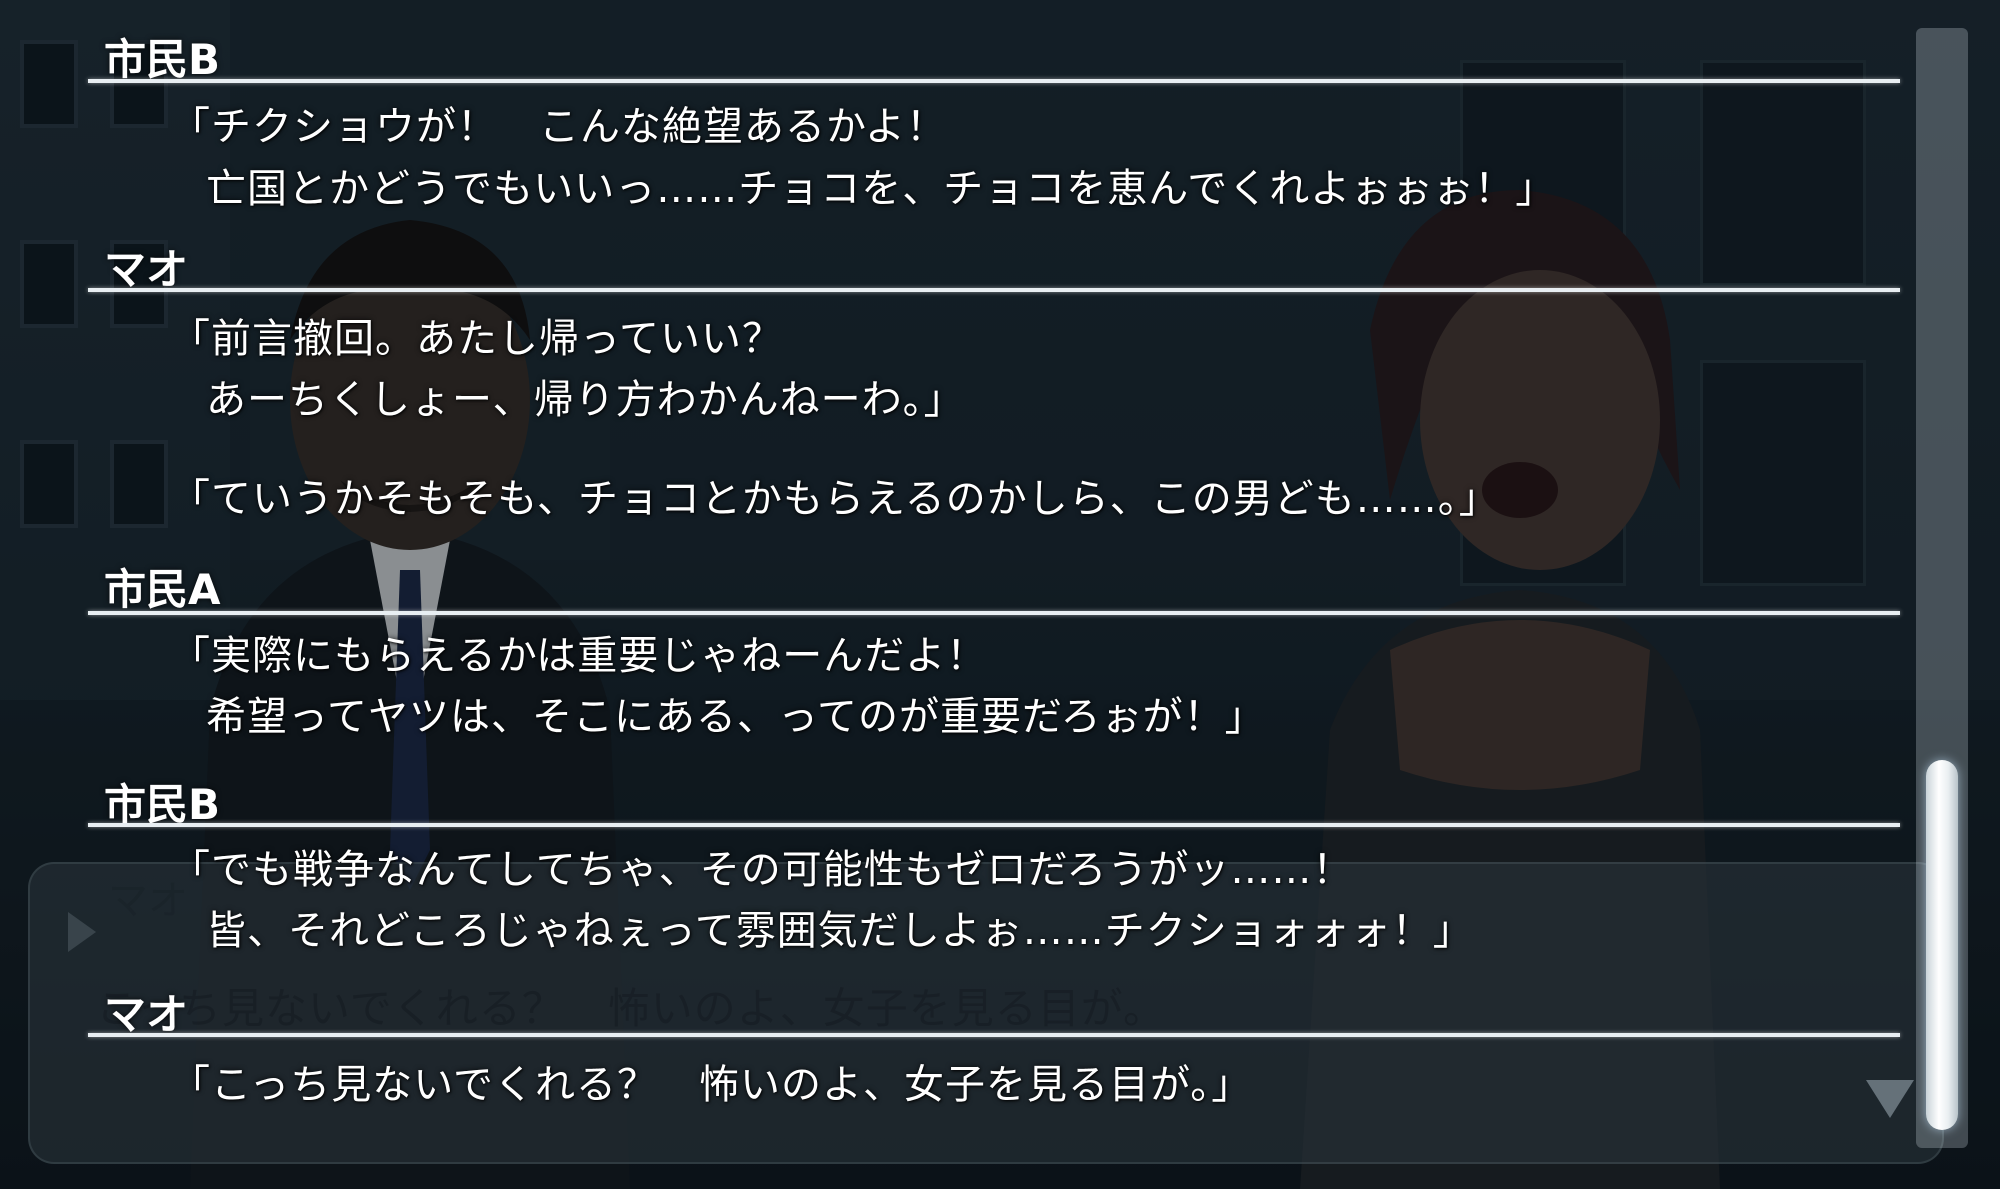 This screenshot has width=2000, height=1189. What do you see at coordinates (840, 927) in the screenshot?
I see `backlog-line: 皆、それどころじゃねぇって雰囲気だしよぉ……チクショォォォ！」` at bounding box center [840, 927].